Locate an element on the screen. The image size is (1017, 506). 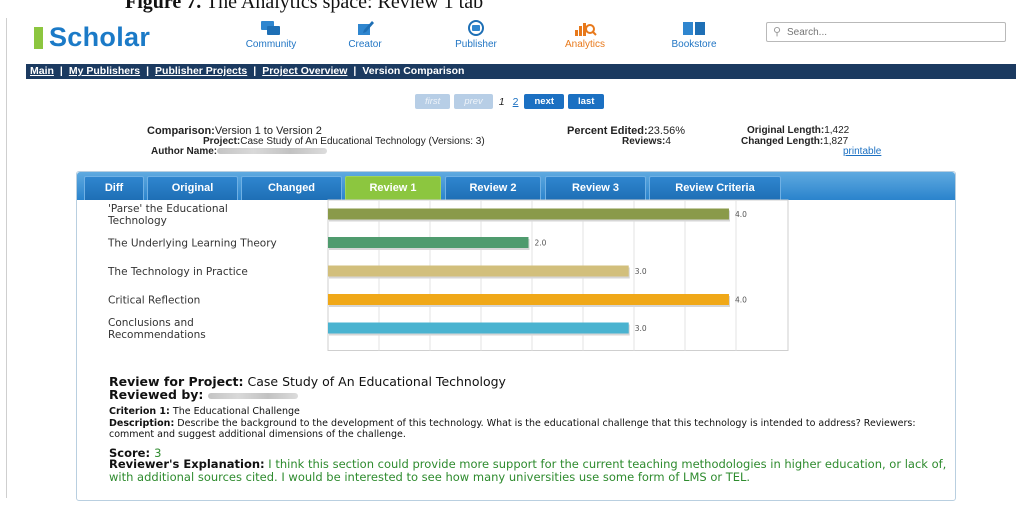
printable-link: printable is located at coordinates (862, 151).